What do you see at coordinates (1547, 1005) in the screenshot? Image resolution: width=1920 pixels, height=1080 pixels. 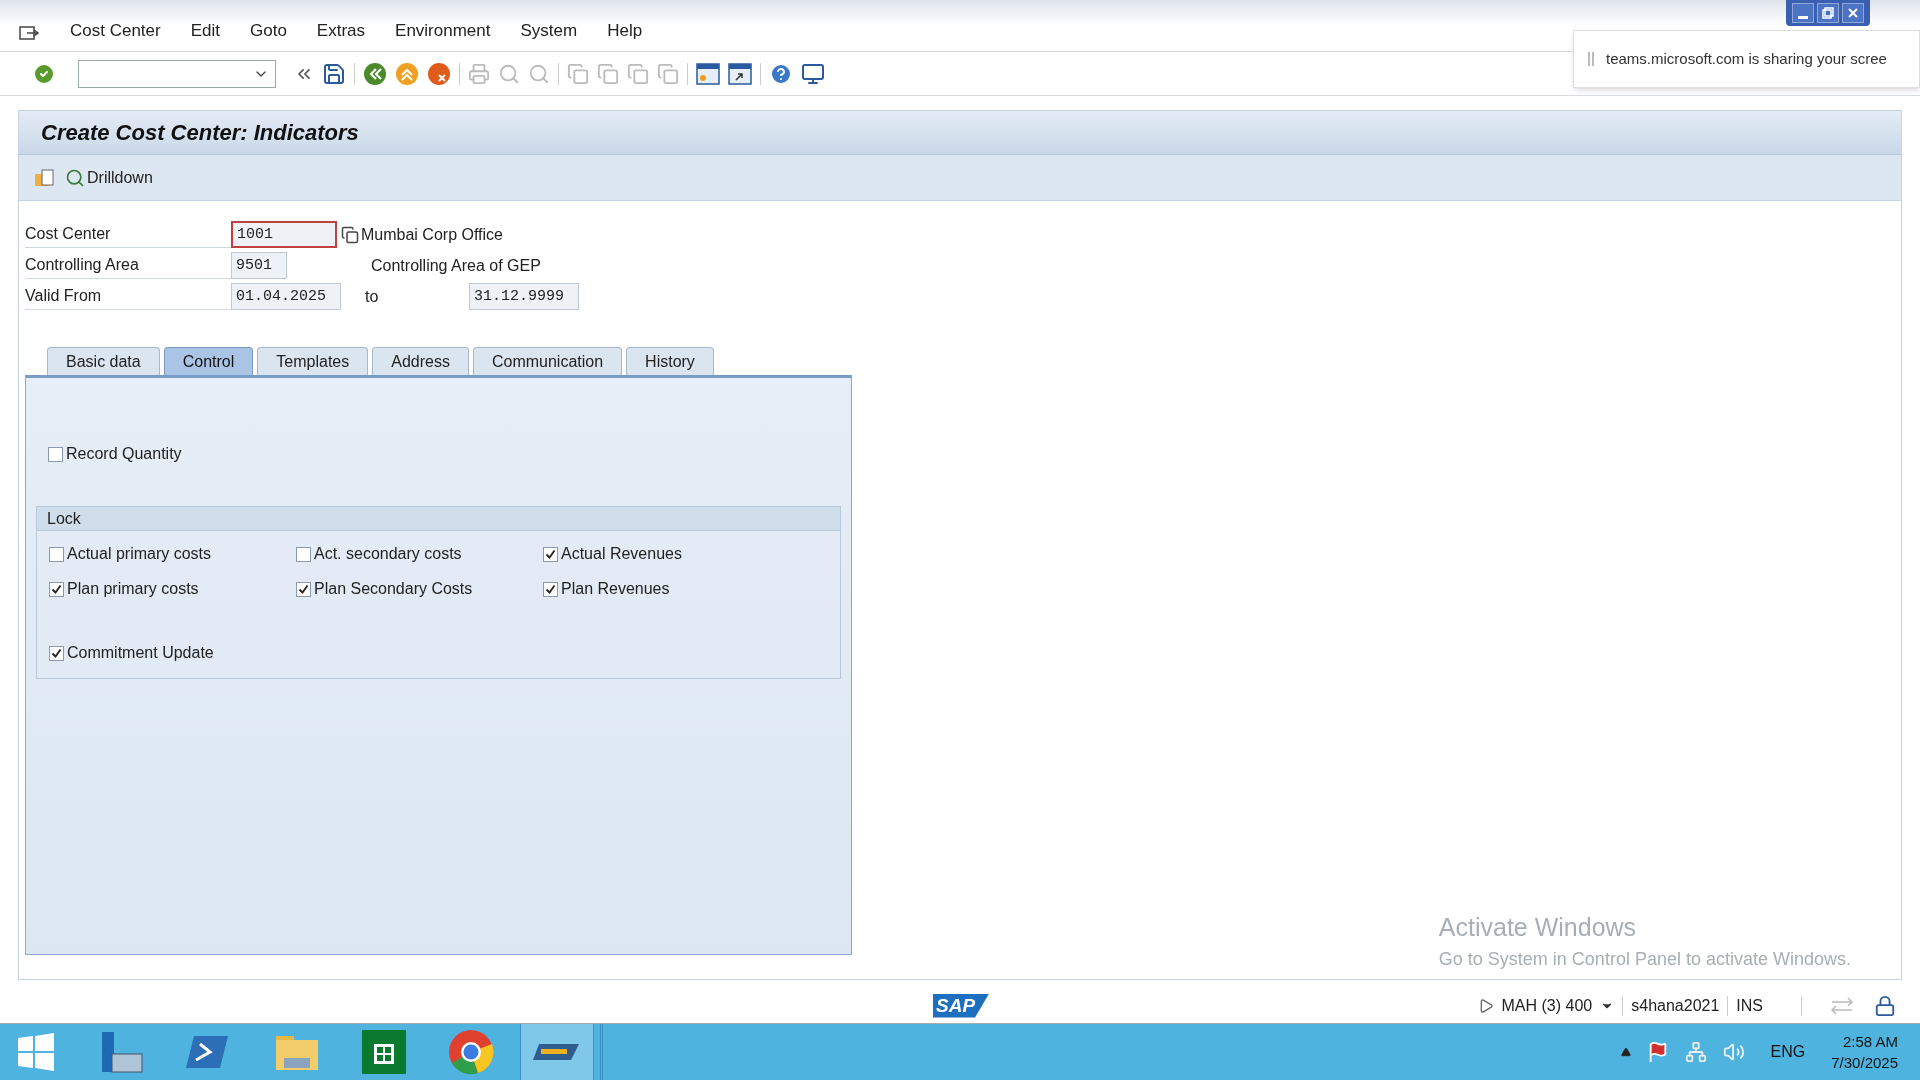 I see `system-info: MAH (3) 400` at bounding box center [1547, 1005].